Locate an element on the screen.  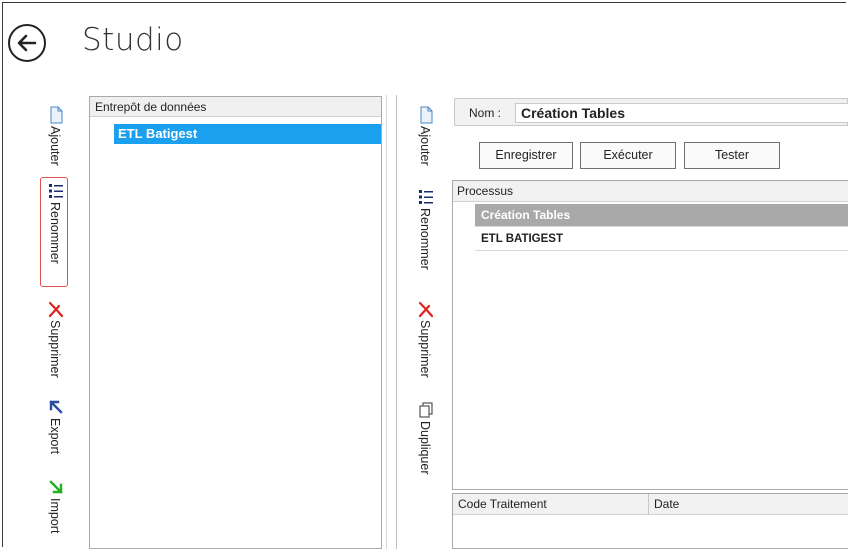
left-add-button: Ajouter is located at coordinates (56, 141).